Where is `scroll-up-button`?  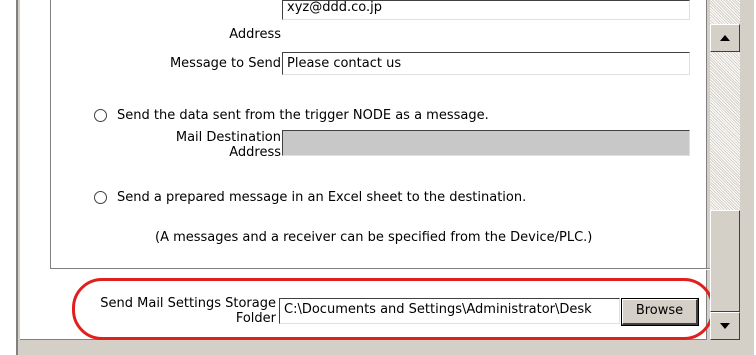
scroll-up-button is located at coordinates (725, 38).